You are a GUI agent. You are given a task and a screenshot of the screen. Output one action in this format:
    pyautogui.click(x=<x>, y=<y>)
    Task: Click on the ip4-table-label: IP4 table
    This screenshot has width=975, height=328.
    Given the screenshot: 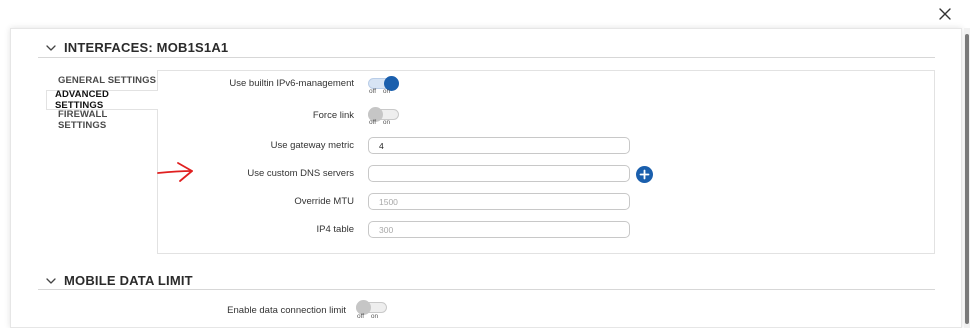 What is the action you would take?
    pyautogui.click(x=335, y=229)
    